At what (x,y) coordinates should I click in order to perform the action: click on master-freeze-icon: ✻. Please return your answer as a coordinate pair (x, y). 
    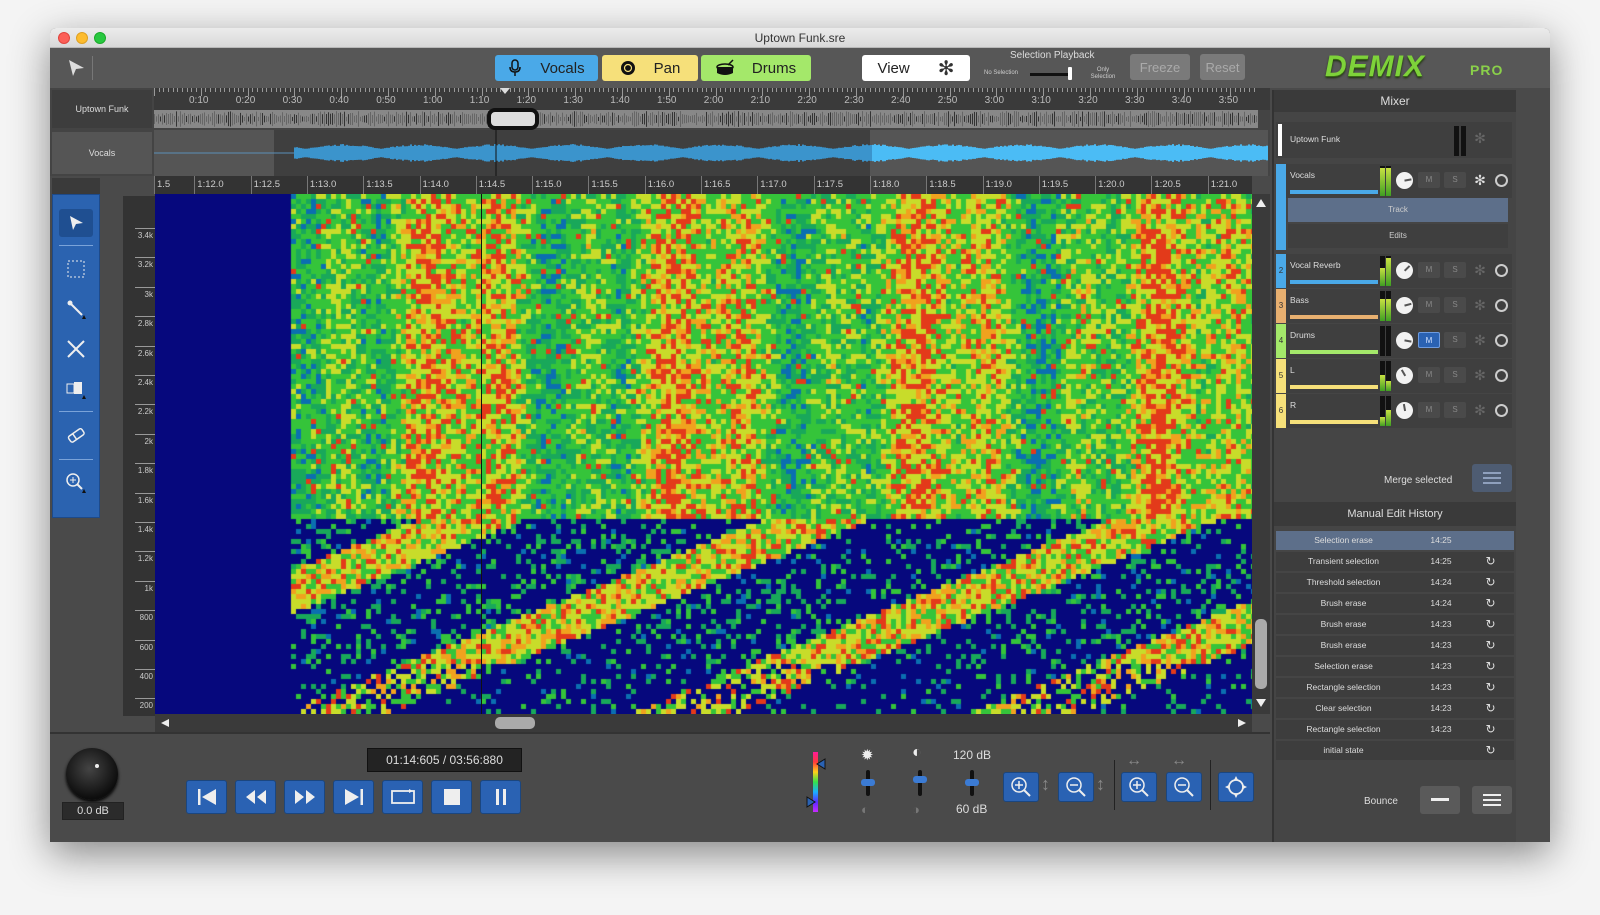
    Looking at the image, I should click on (1480, 138).